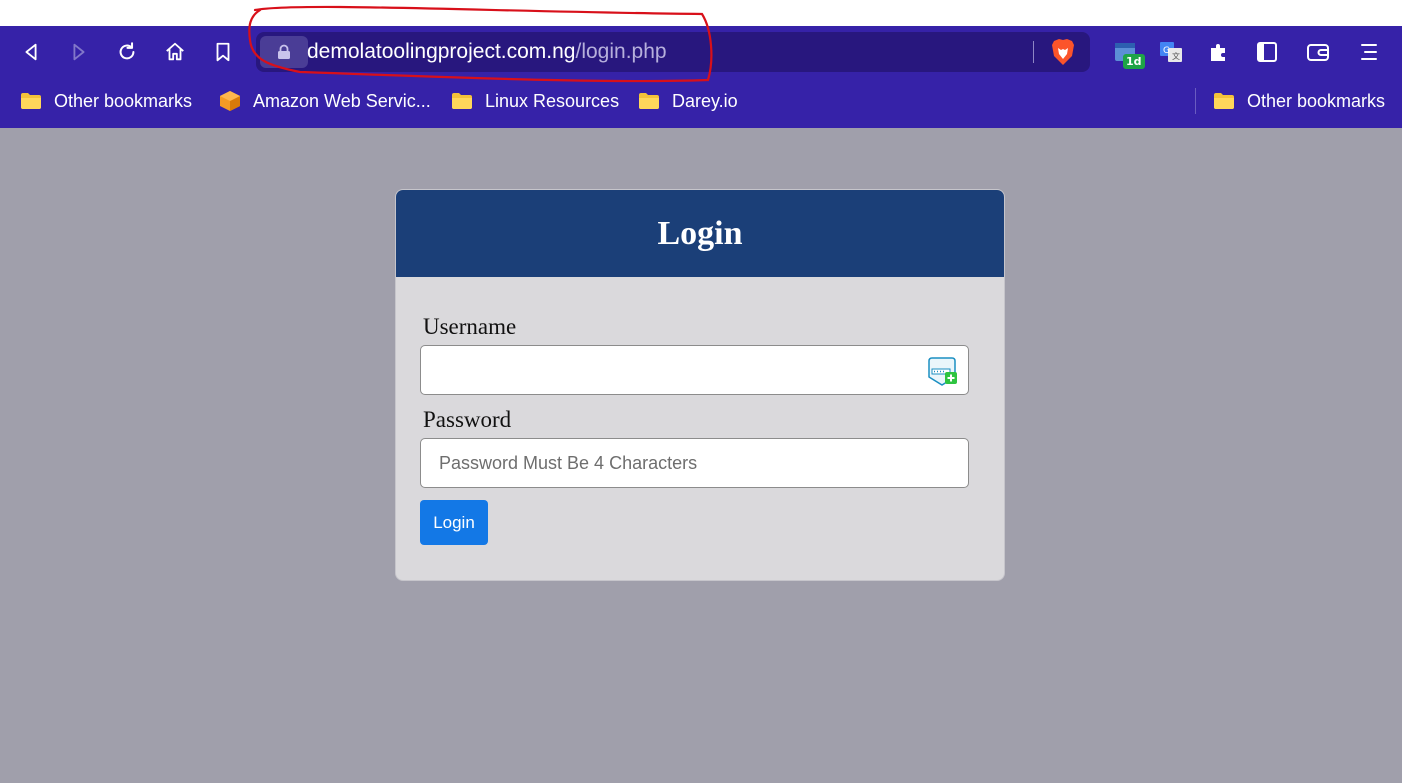 This screenshot has height=783, width=1402. I want to click on back-arrow-icon, so click(31, 52).